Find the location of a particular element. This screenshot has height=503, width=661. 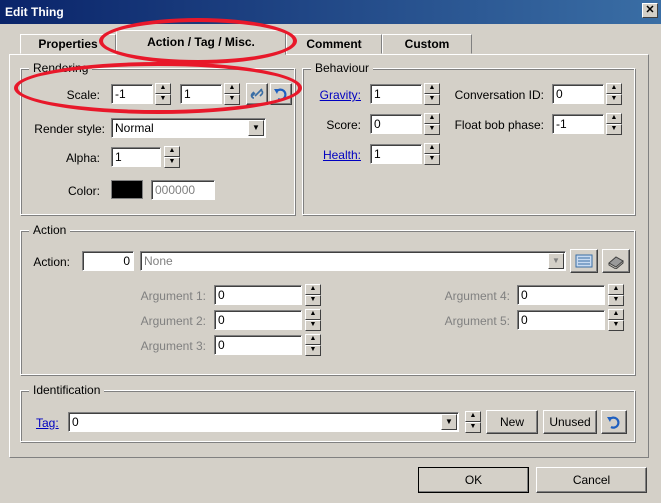

argument-4-spinner: ▲ ▼ is located at coordinates (616, 295).